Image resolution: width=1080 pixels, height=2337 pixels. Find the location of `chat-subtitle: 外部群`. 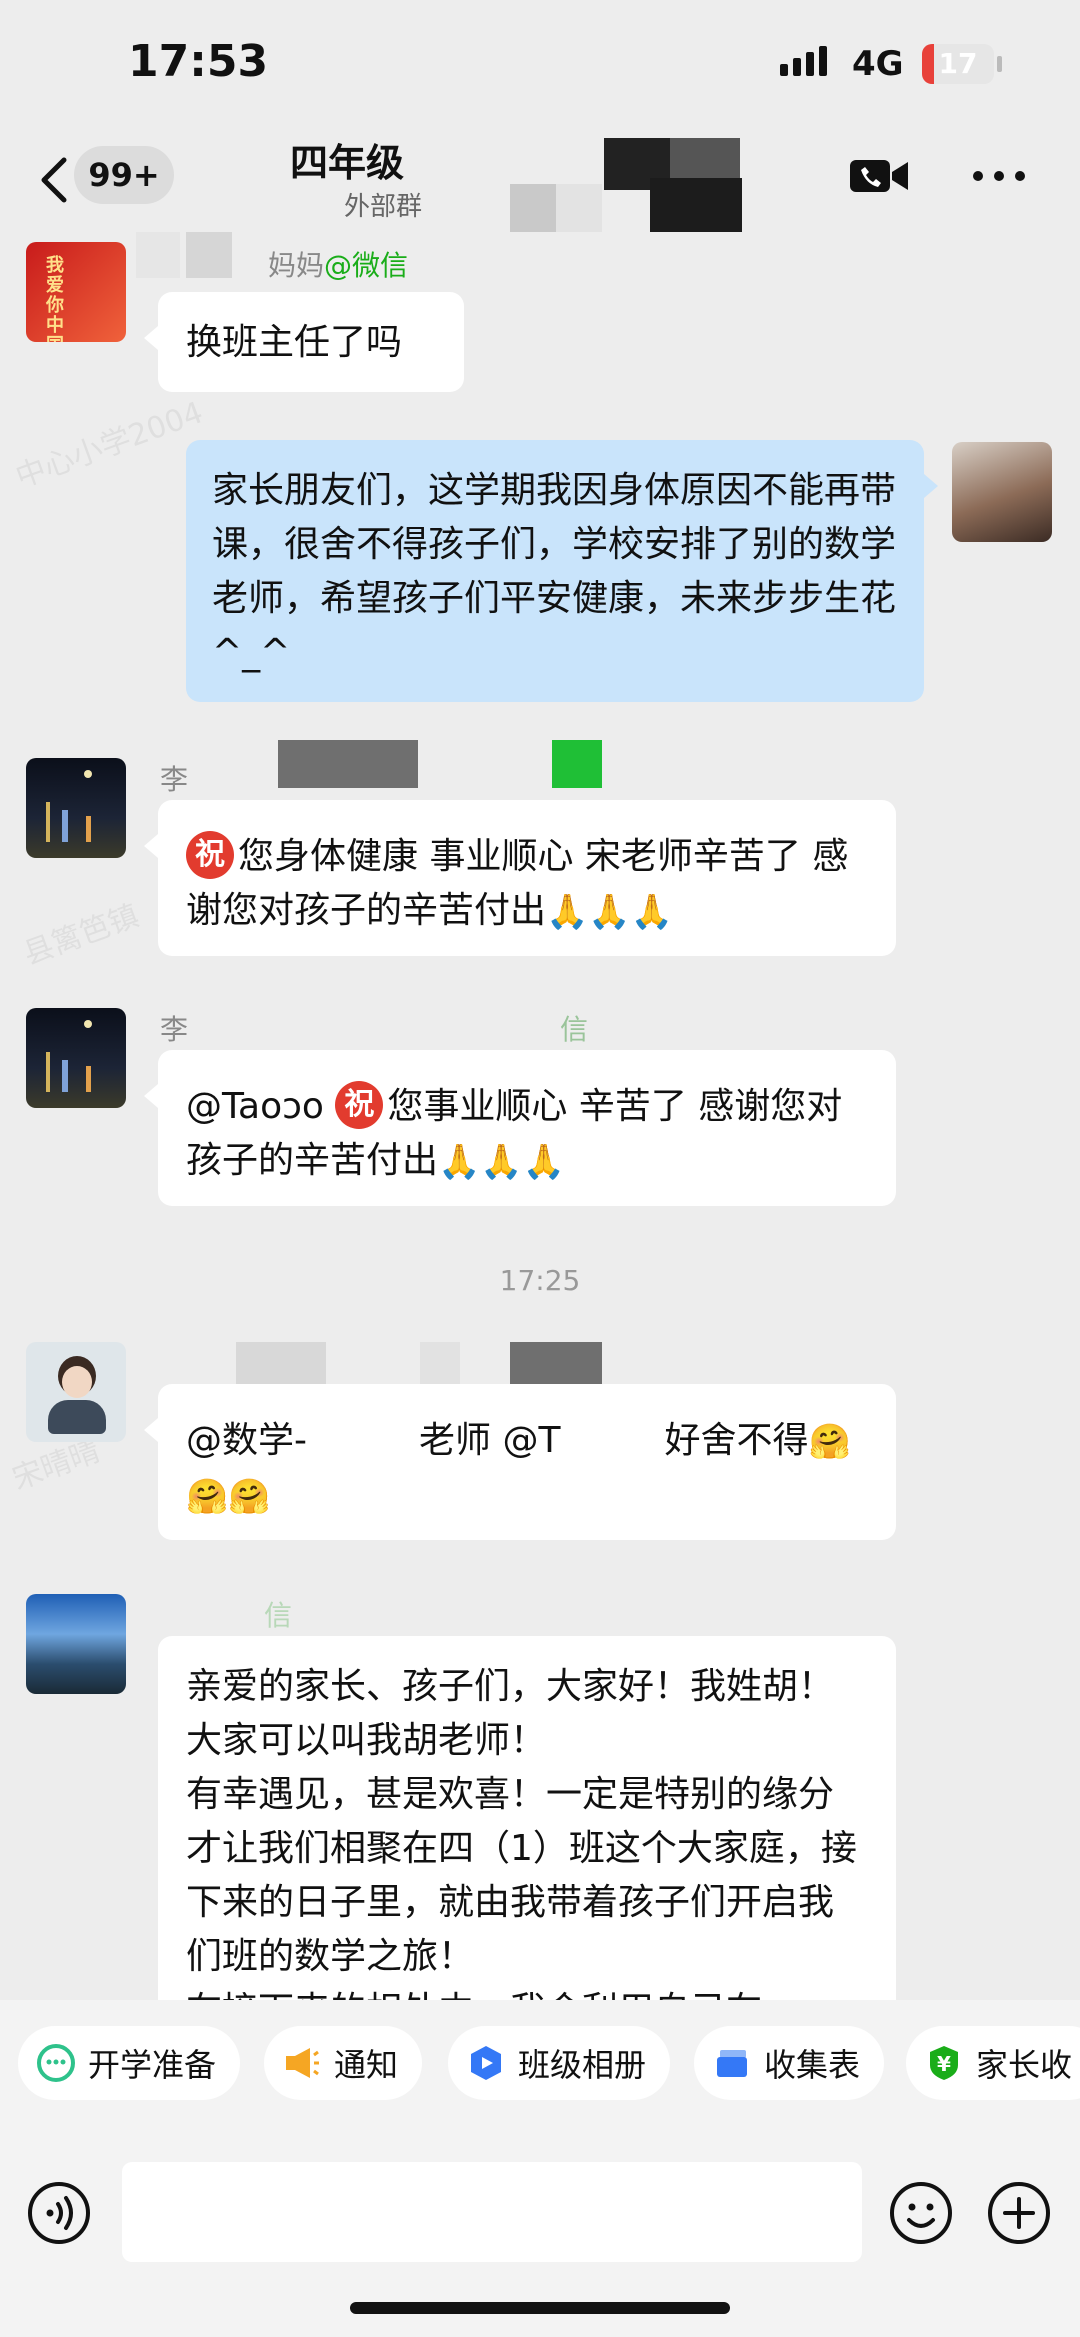

chat-subtitle: 外部群 is located at coordinates (383, 207).